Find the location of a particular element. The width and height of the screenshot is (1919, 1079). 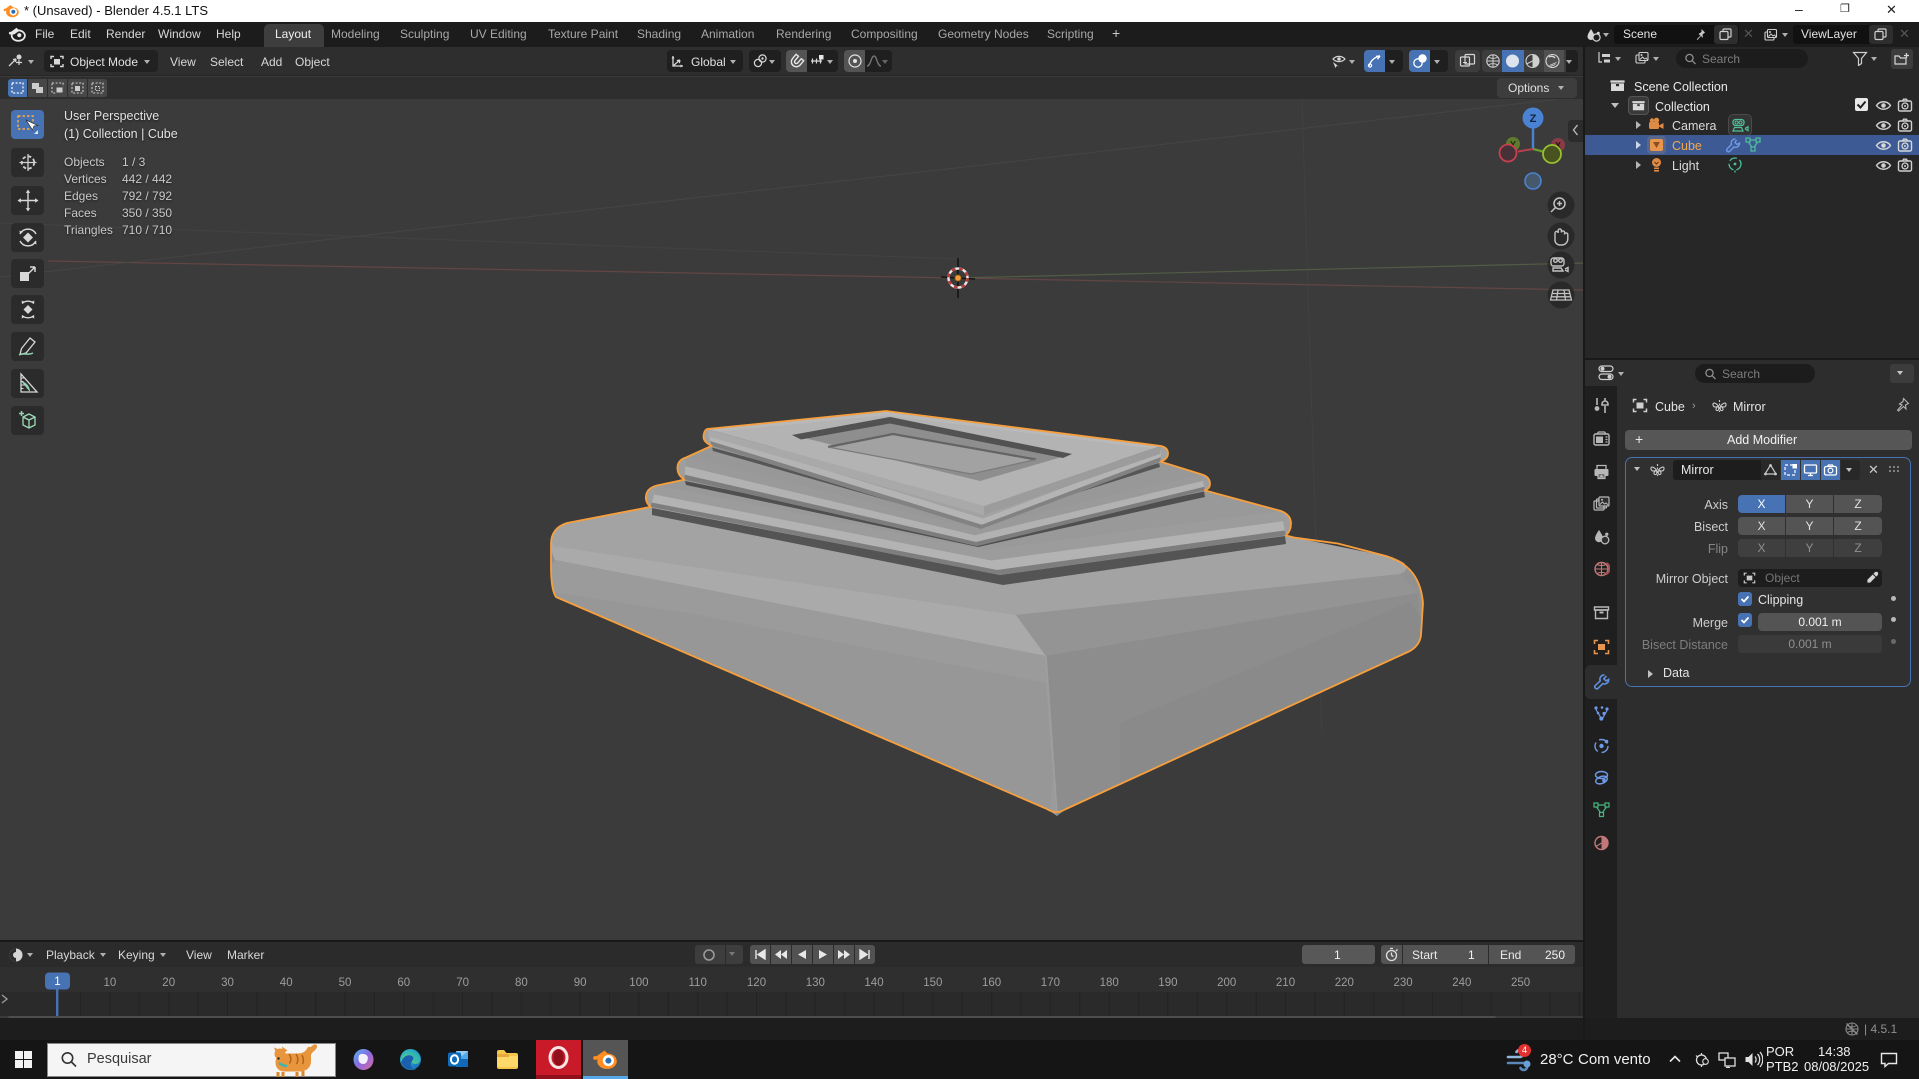

svg-text: 140 is located at coordinates (873, 983).